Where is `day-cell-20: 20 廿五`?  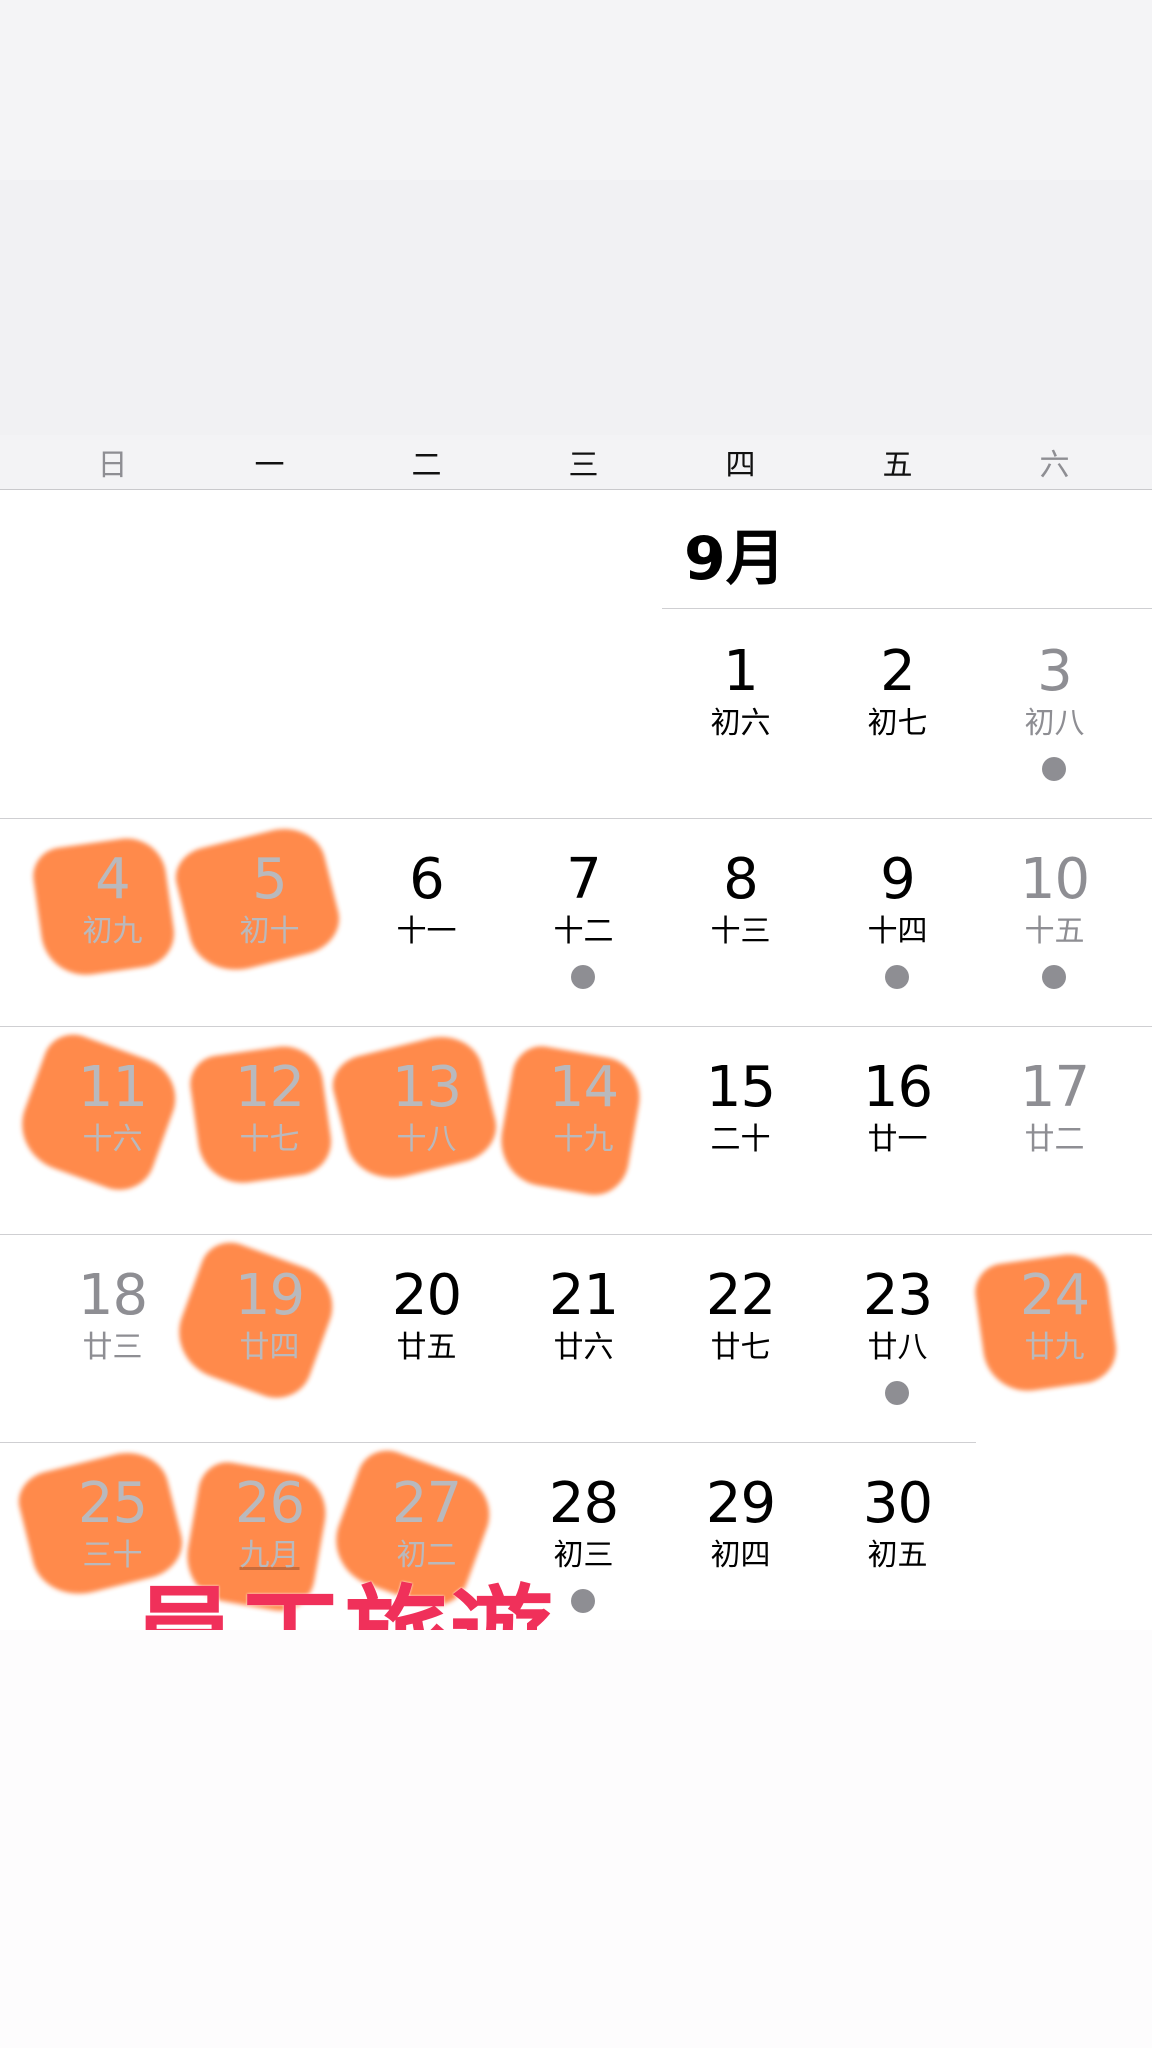
day-cell-20: 20 廿五 is located at coordinates (426, 1354).